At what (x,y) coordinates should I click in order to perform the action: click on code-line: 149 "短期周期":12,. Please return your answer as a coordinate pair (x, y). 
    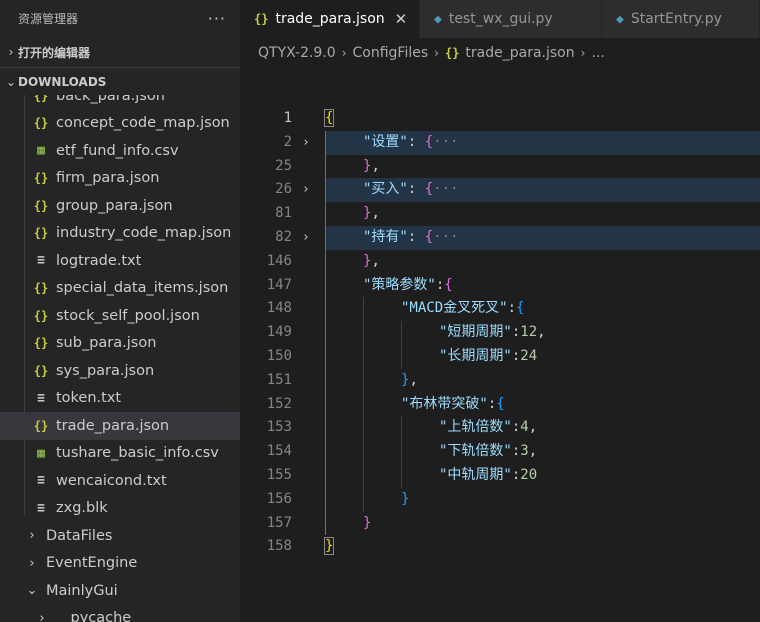
    Looking at the image, I should click on (500, 333).